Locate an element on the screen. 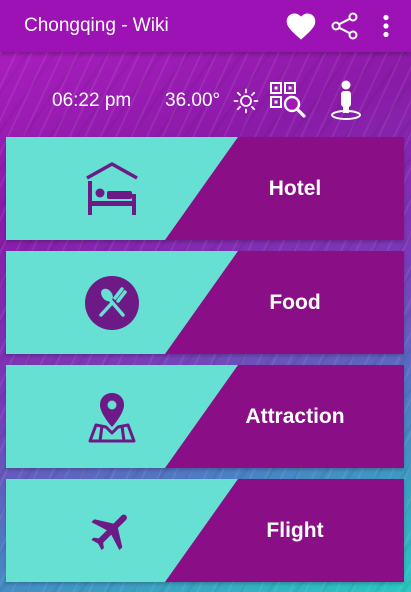  map-pin-icon is located at coordinates (112, 417).